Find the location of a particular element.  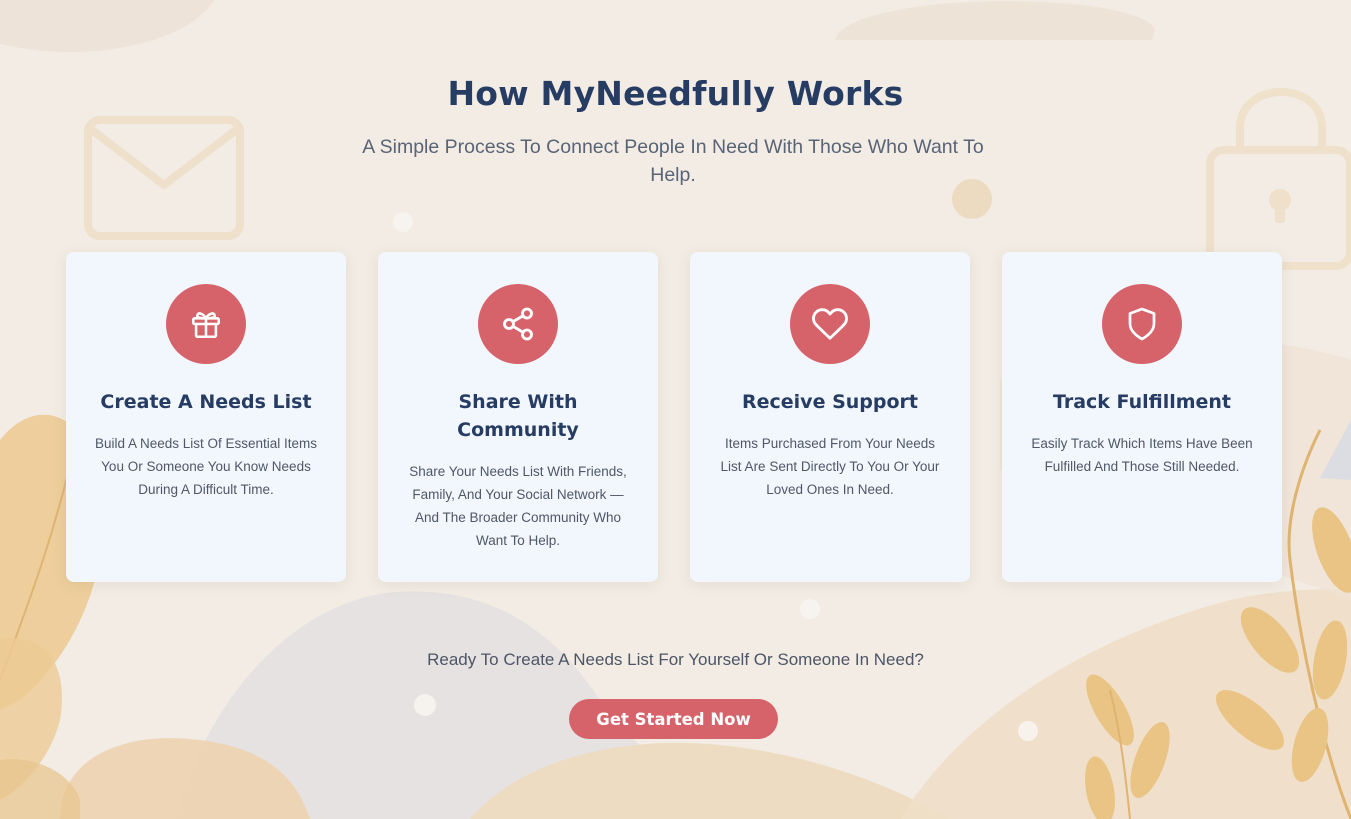

section-title: How MyNeedfully Works is located at coordinates (675, 93).